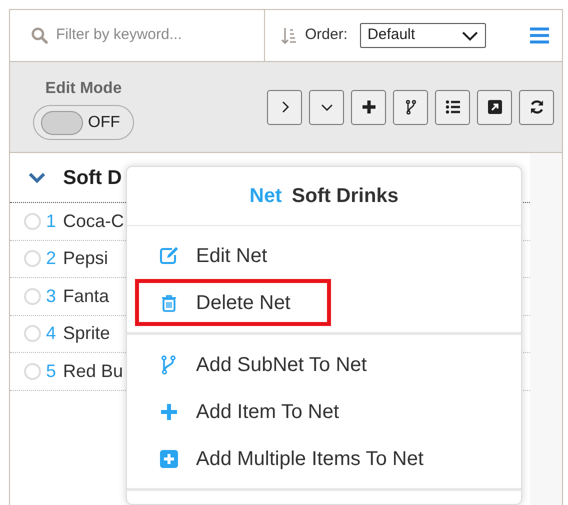 Image resolution: width=568 pixels, height=505 pixels. Describe the element at coordinates (284, 107) in the screenshot. I see `chevron-right-button` at that location.